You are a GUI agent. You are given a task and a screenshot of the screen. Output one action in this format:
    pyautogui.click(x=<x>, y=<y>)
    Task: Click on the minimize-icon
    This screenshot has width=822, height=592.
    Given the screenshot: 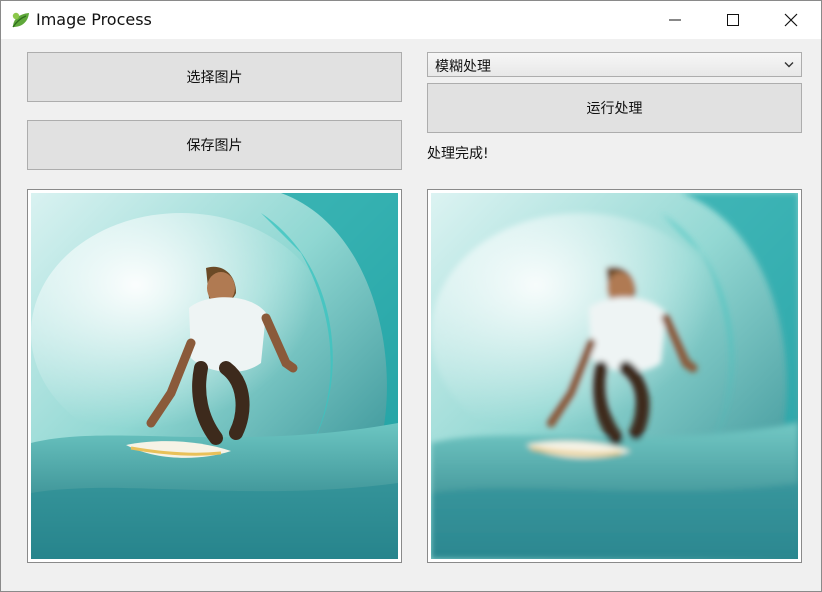 What is the action you would take?
    pyautogui.click(x=675, y=20)
    